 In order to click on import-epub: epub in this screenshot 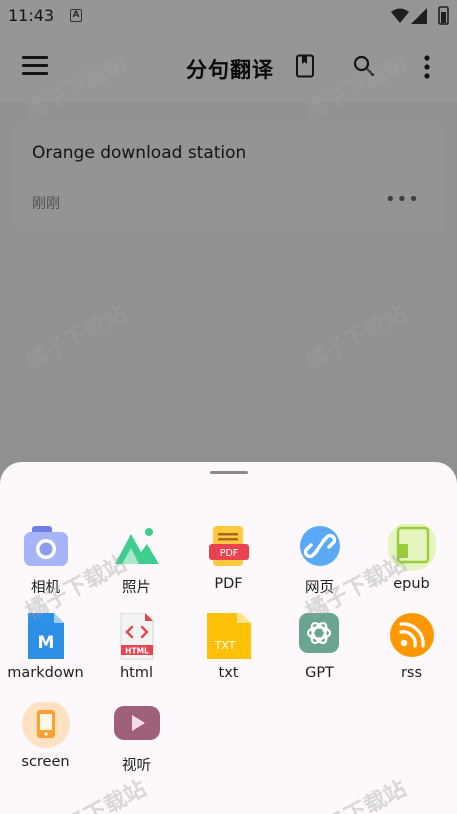, I will do `click(411, 566)`.